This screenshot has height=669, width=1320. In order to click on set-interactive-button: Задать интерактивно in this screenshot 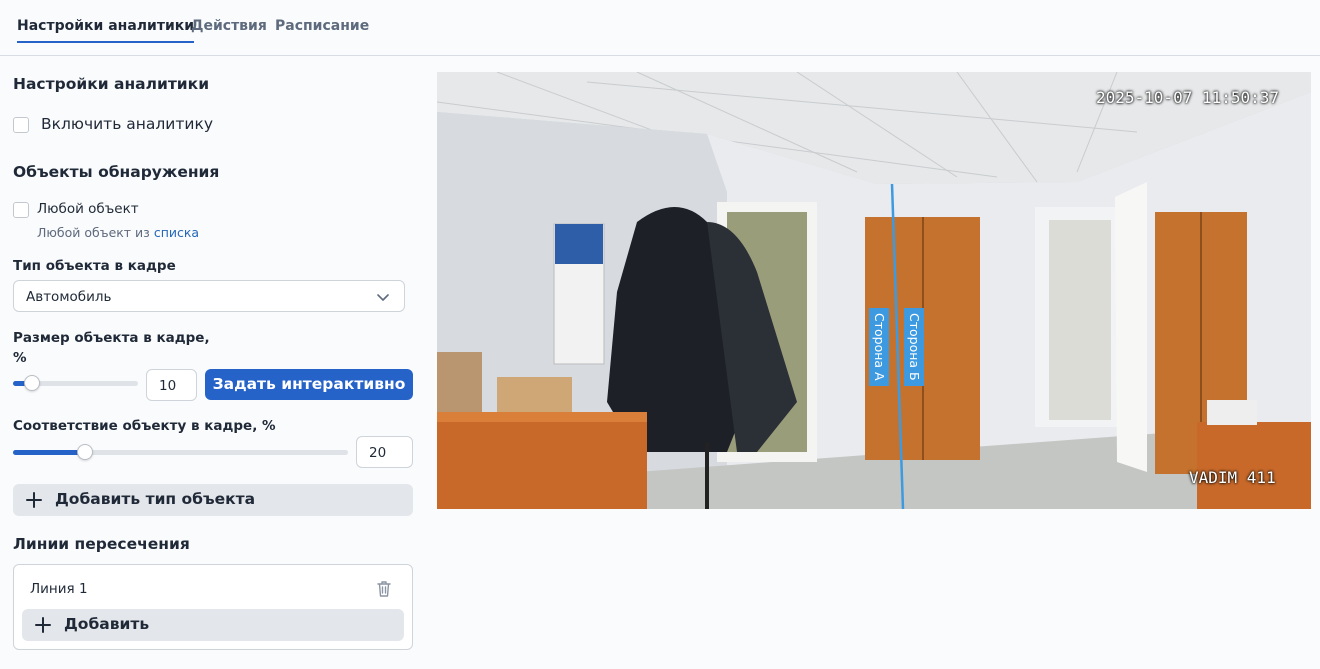, I will do `click(309, 384)`.